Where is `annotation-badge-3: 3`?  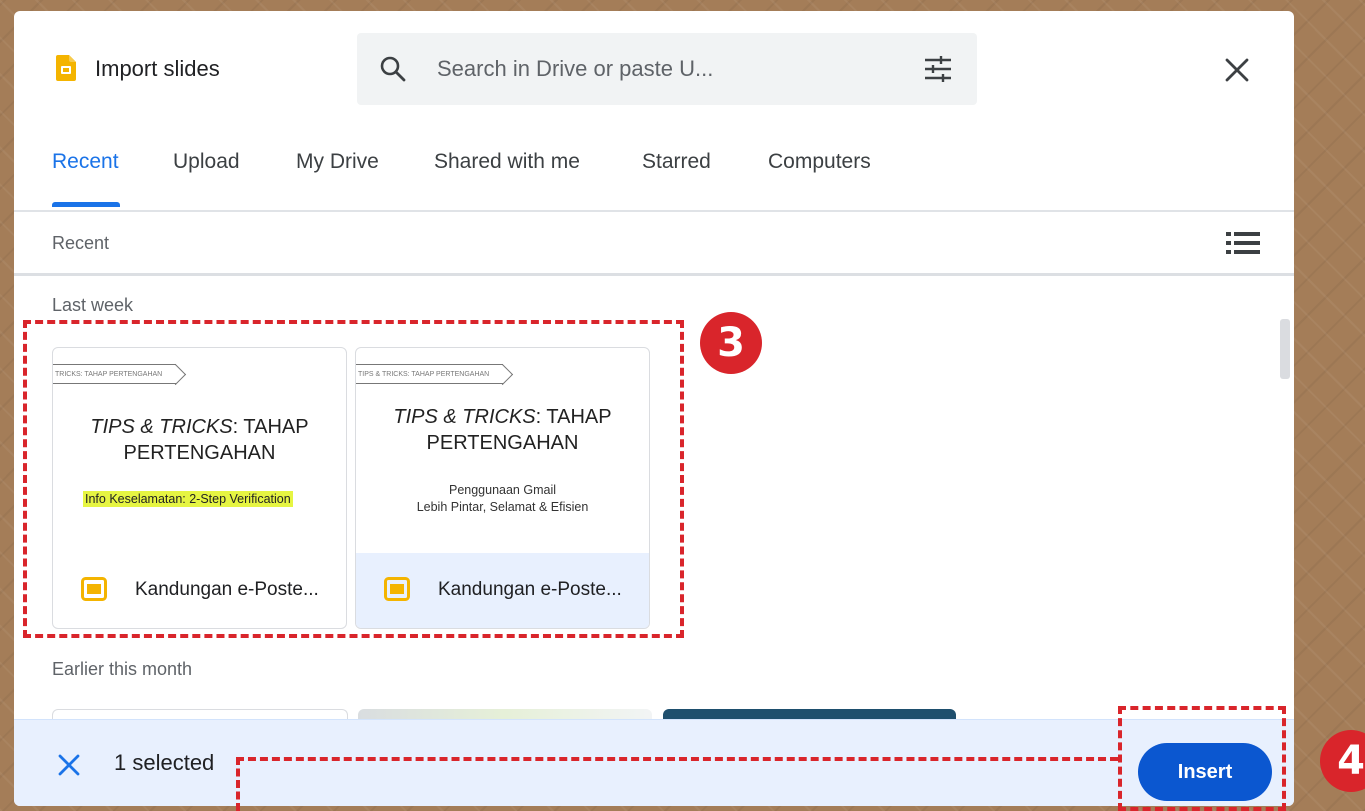 annotation-badge-3: 3 is located at coordinates (731, 343).